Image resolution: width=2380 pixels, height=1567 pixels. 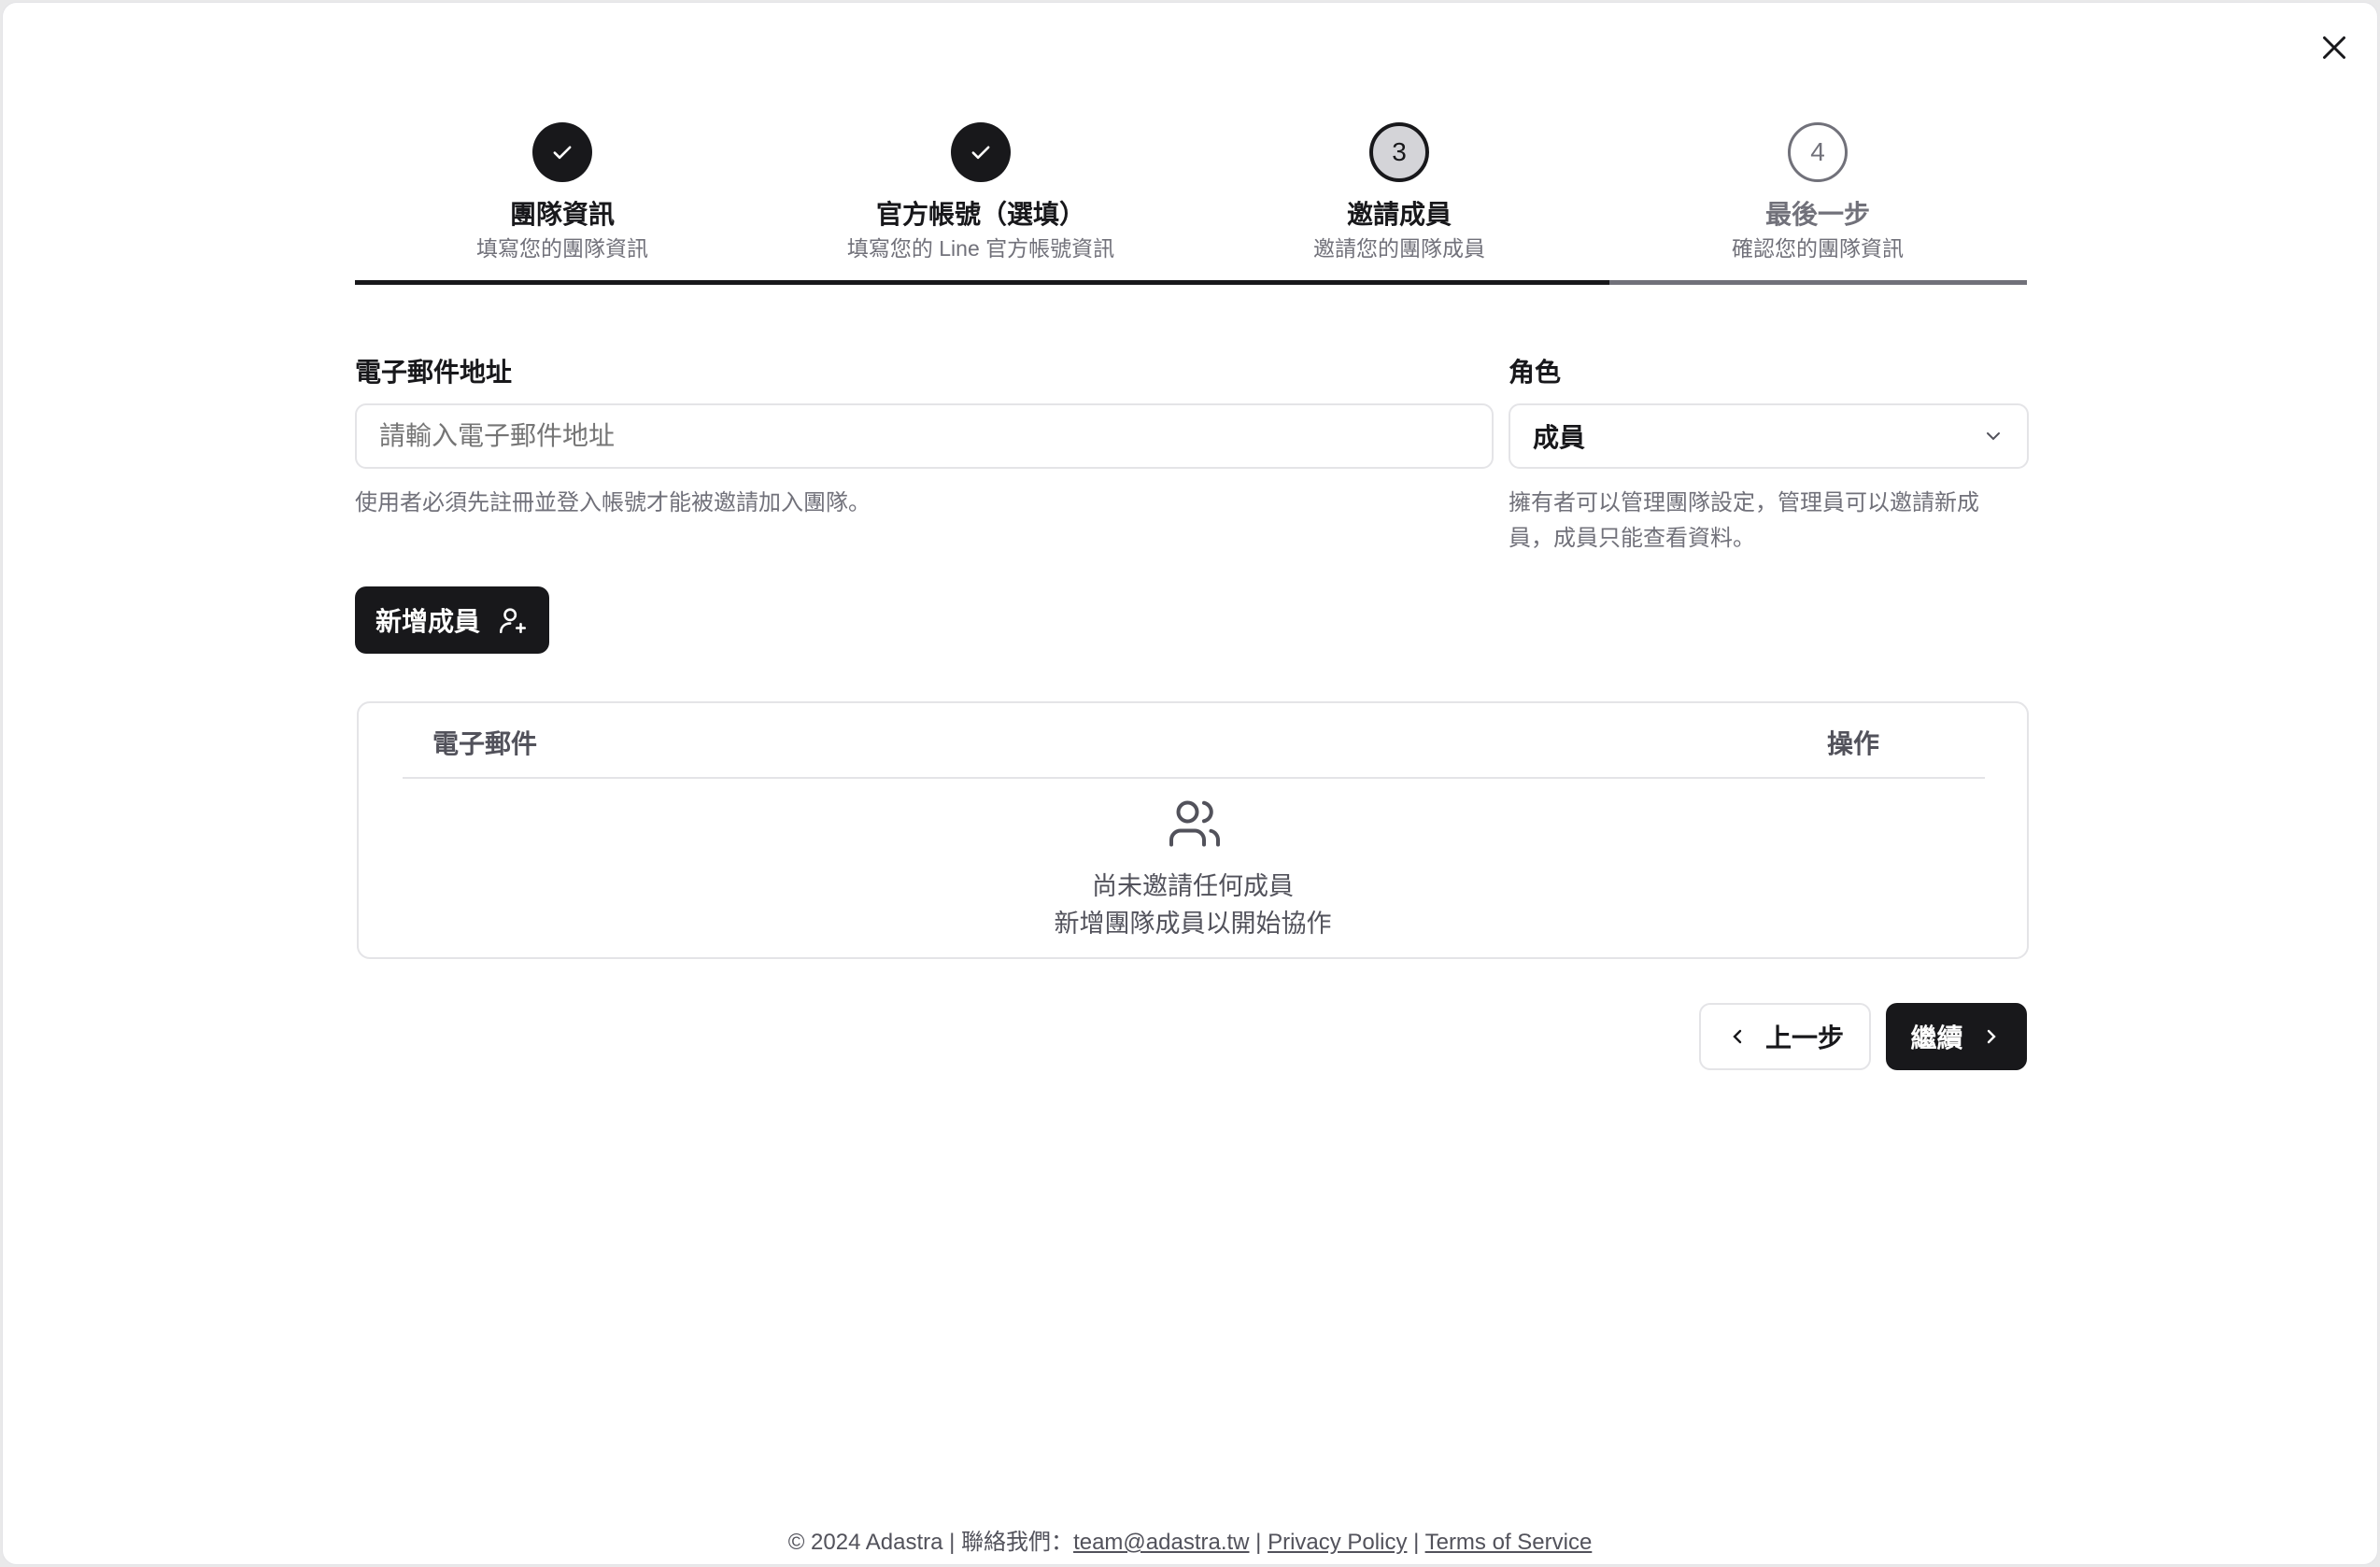 I want to click on step-invite-members: 3 邀請成員 邀請您的團隊成員, so click(x=1399, y=192).